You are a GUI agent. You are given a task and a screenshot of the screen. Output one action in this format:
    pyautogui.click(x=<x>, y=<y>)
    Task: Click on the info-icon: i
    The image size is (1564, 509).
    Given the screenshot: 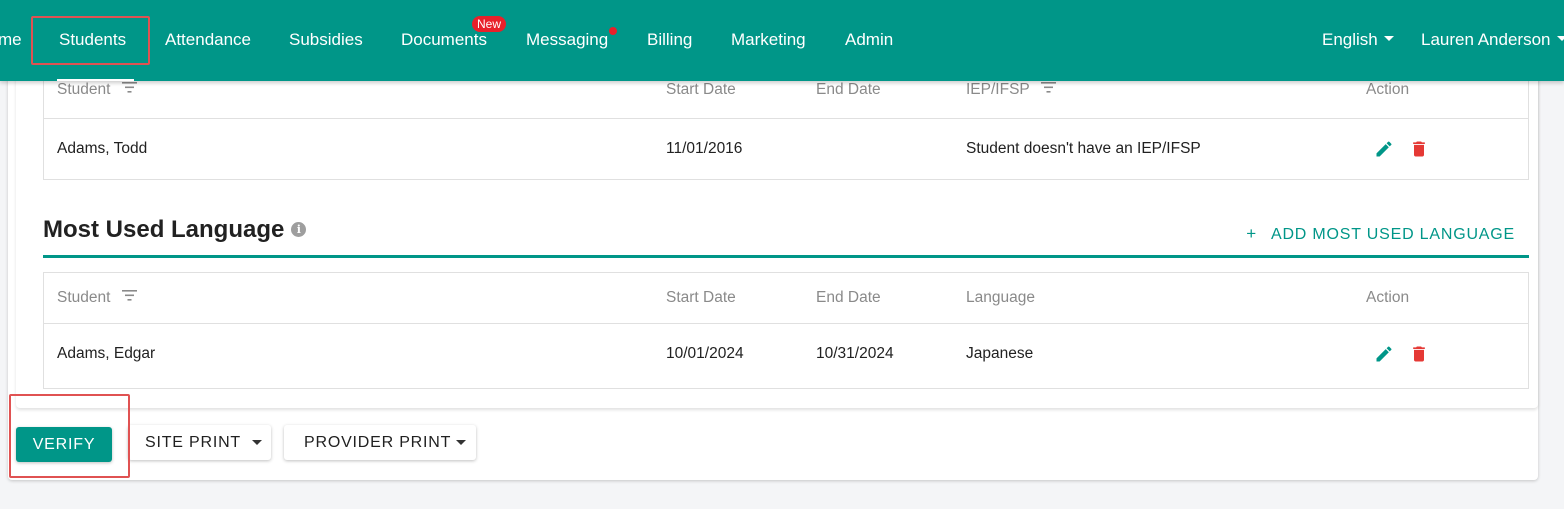 What is the action you would take?
    pyautogui.click(x=299, y=230)
    